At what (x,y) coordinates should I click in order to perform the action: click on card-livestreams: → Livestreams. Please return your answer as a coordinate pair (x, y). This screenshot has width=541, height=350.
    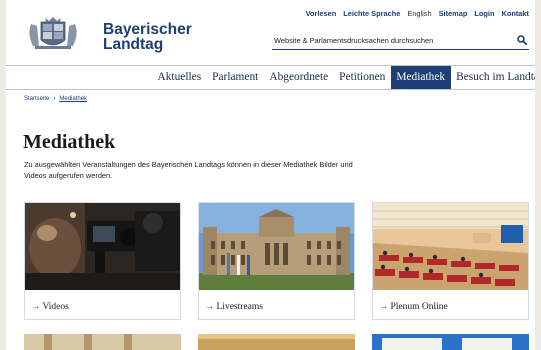
    Looking at the image, I should click on (276, 261).